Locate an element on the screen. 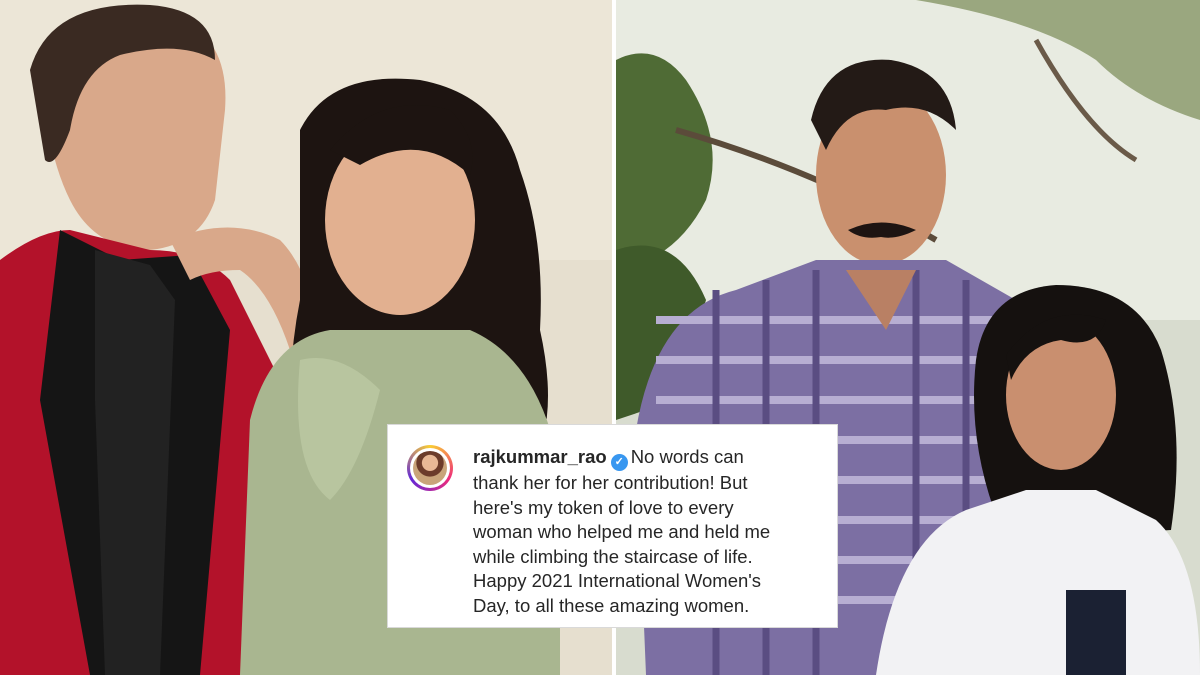  username-link: rajkummar_rao is located at coordinates (540, 456).